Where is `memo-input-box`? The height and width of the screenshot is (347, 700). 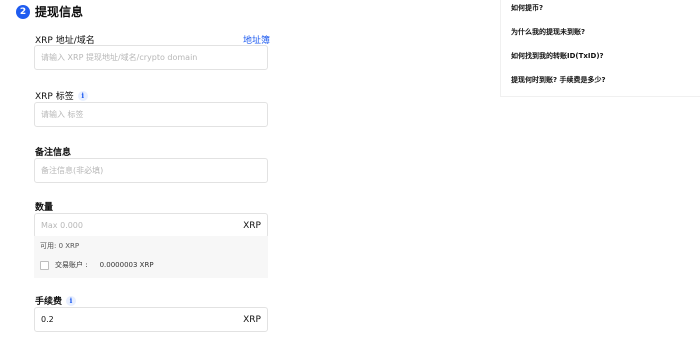 memo-input-box is located at coordinates (151, 170).